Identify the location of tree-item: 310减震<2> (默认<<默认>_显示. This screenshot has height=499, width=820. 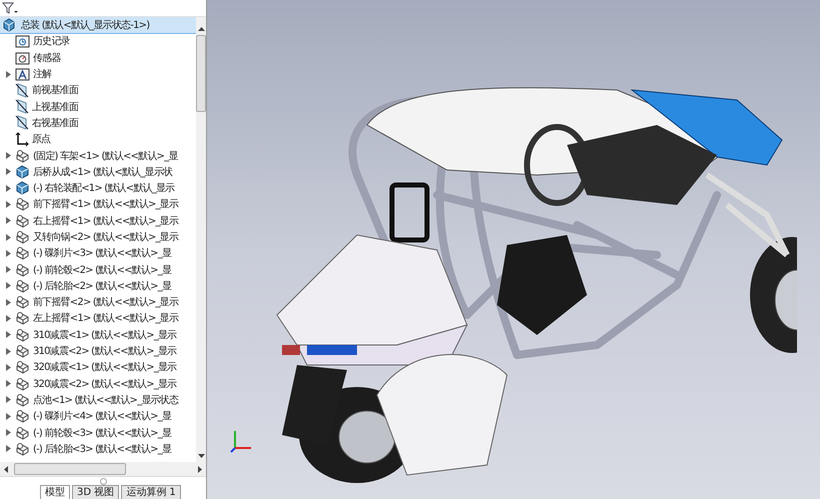
(98, 351).